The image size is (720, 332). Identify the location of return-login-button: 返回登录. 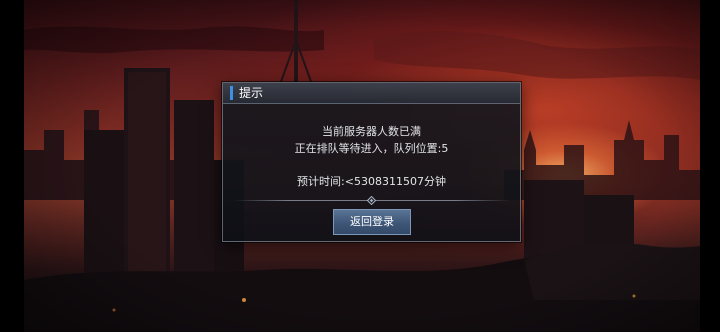
(372, 222).